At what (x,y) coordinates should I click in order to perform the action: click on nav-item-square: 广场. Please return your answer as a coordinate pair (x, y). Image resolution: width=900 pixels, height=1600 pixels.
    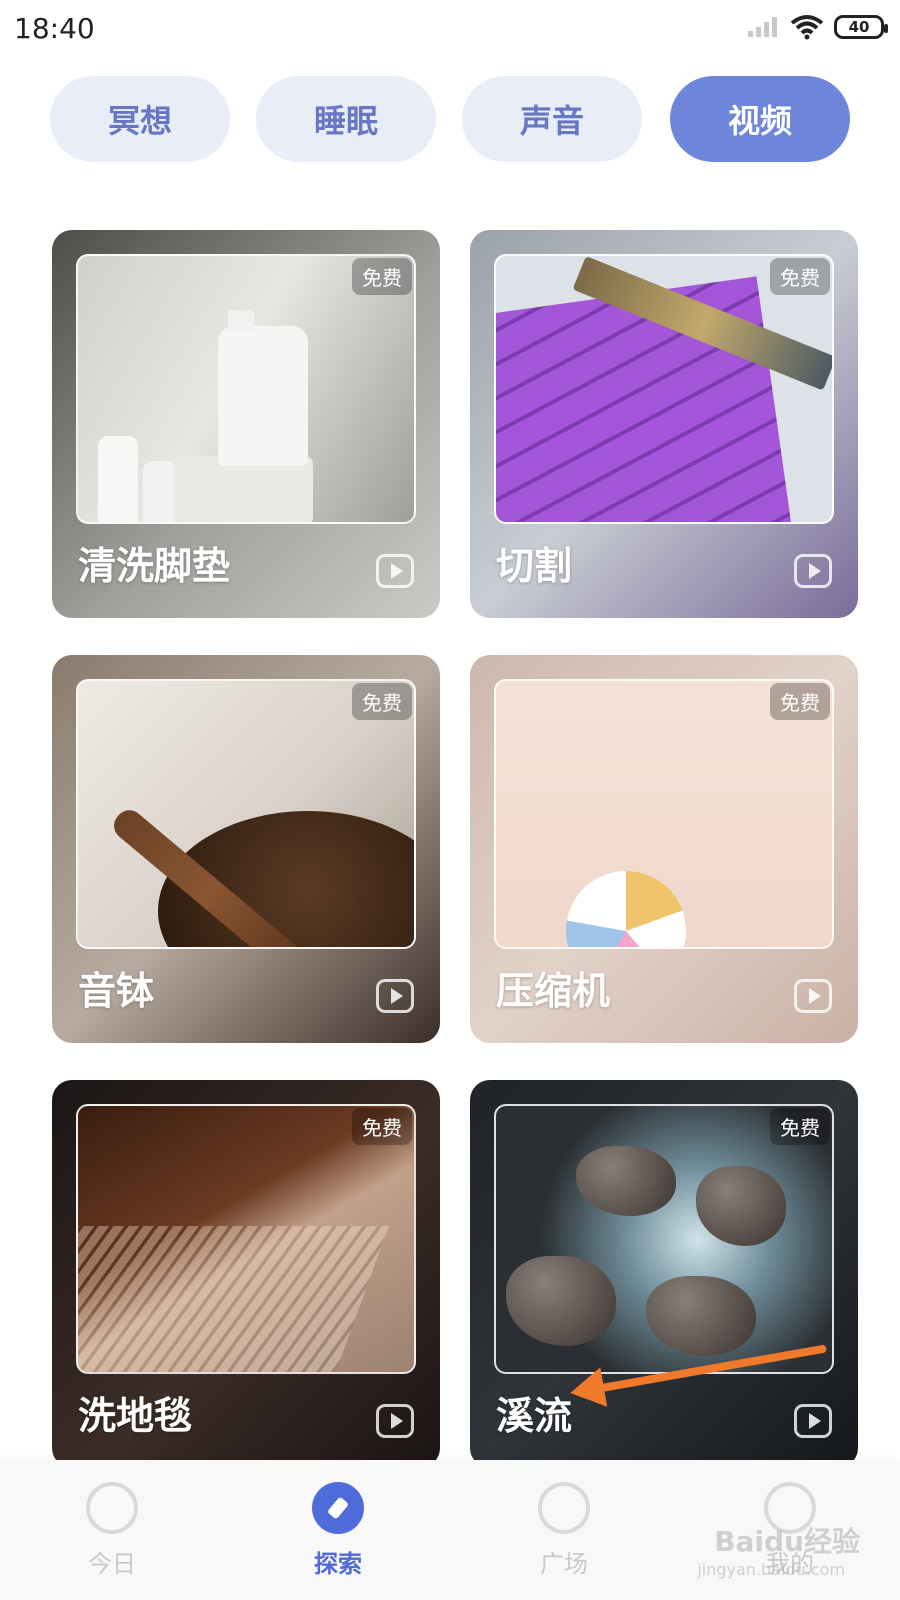
    Looking at the image, I should click on (564, 1534).